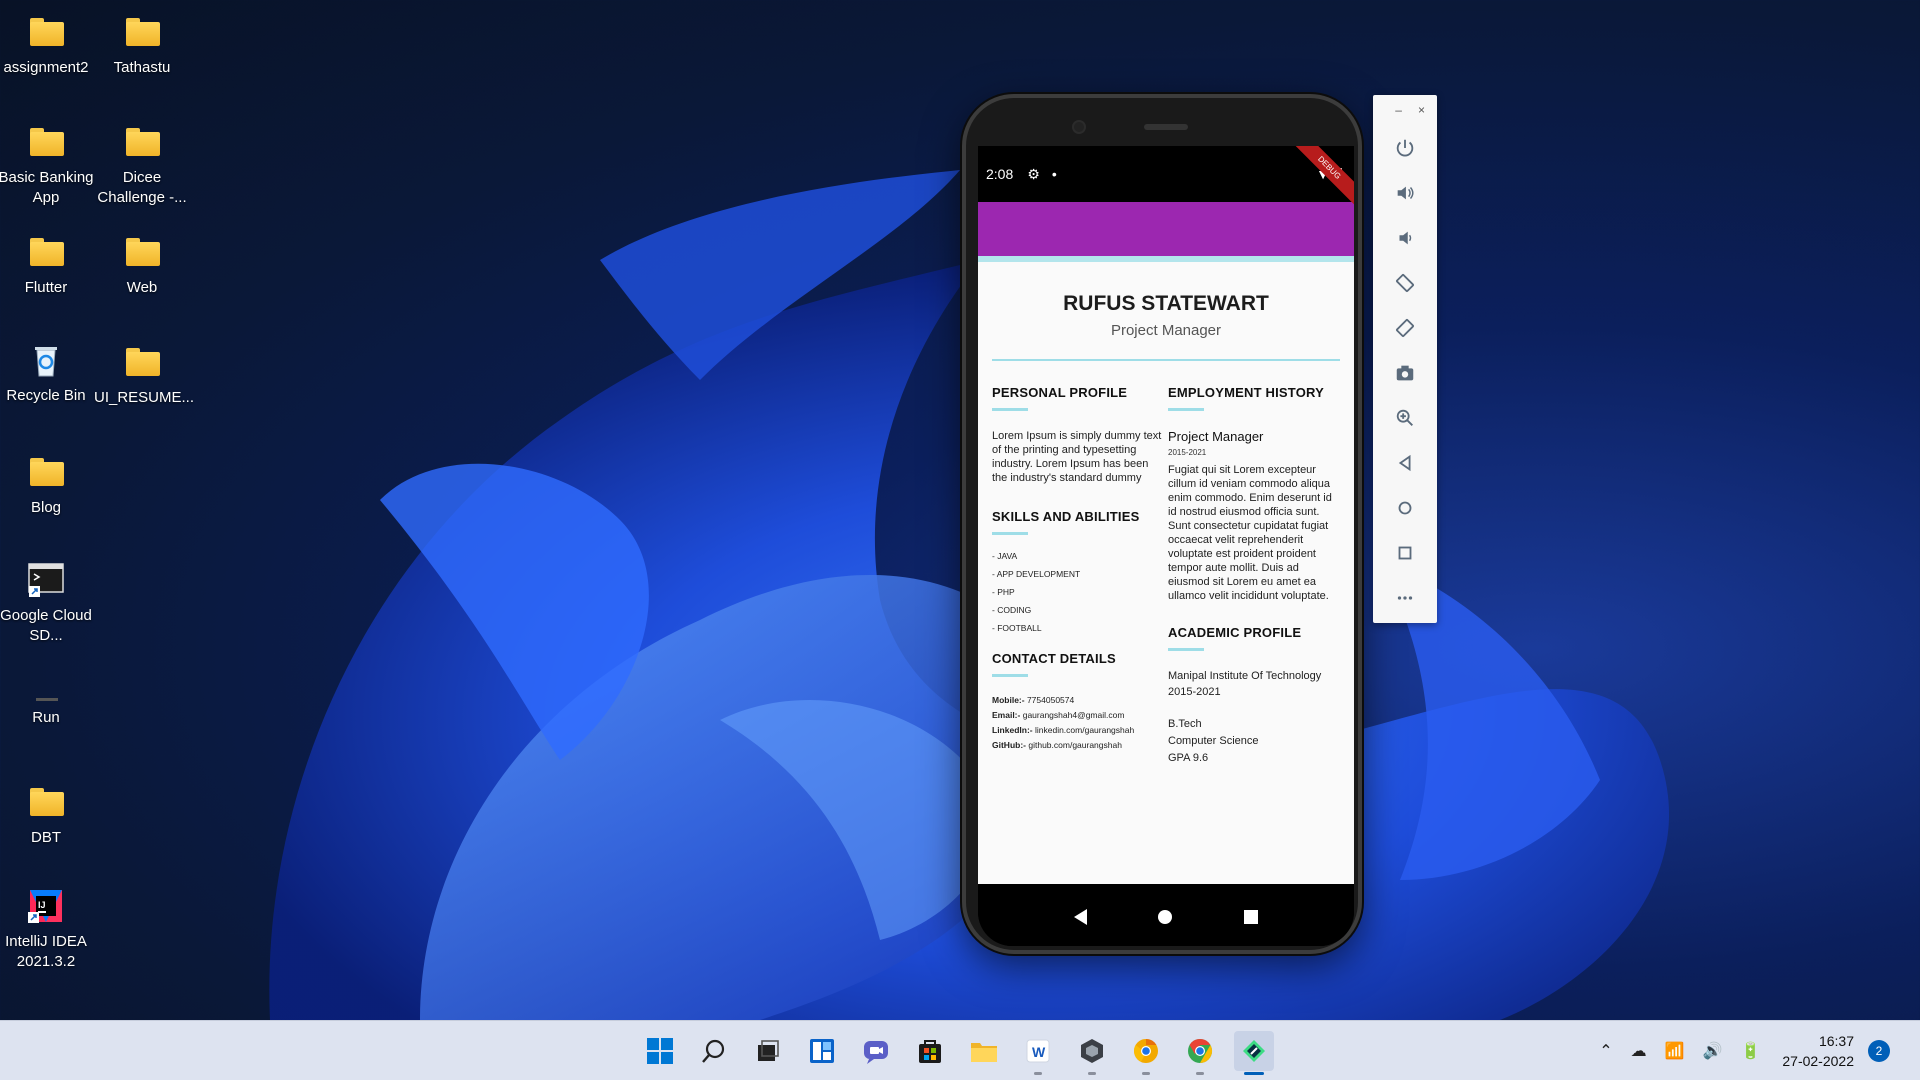  Describe the element at coordinates (1080, 917) in the screenshot. I see `nav-back-icon` at that location.